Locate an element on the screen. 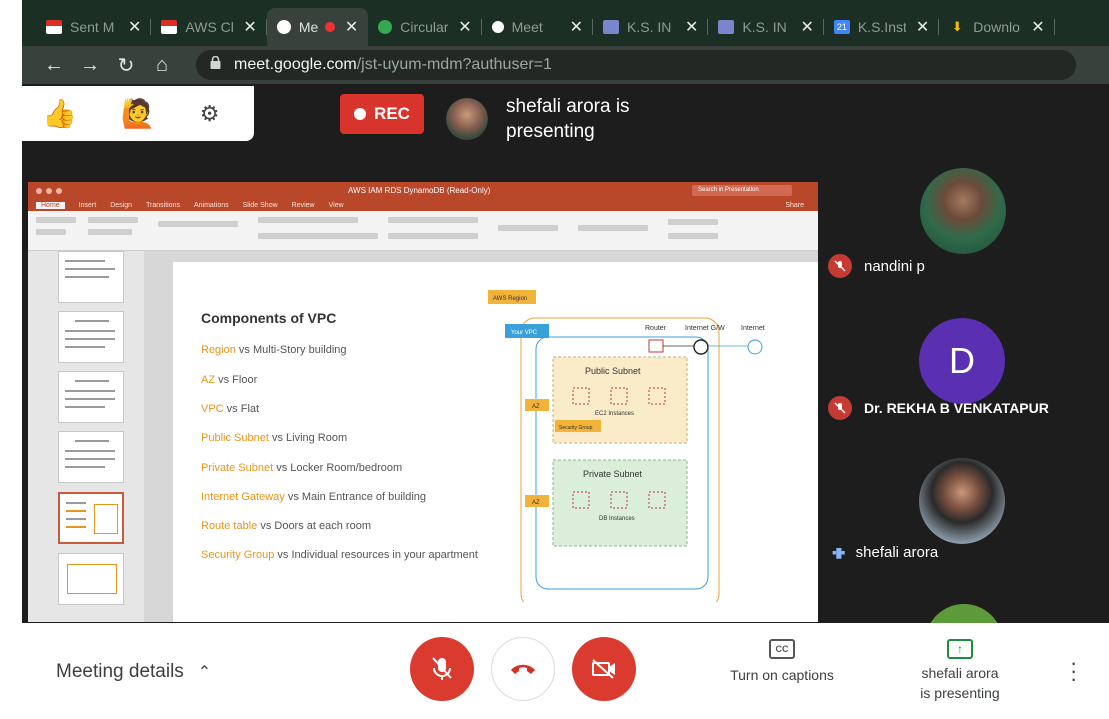  mic-toggle-button is located at coordinates (442, 669).